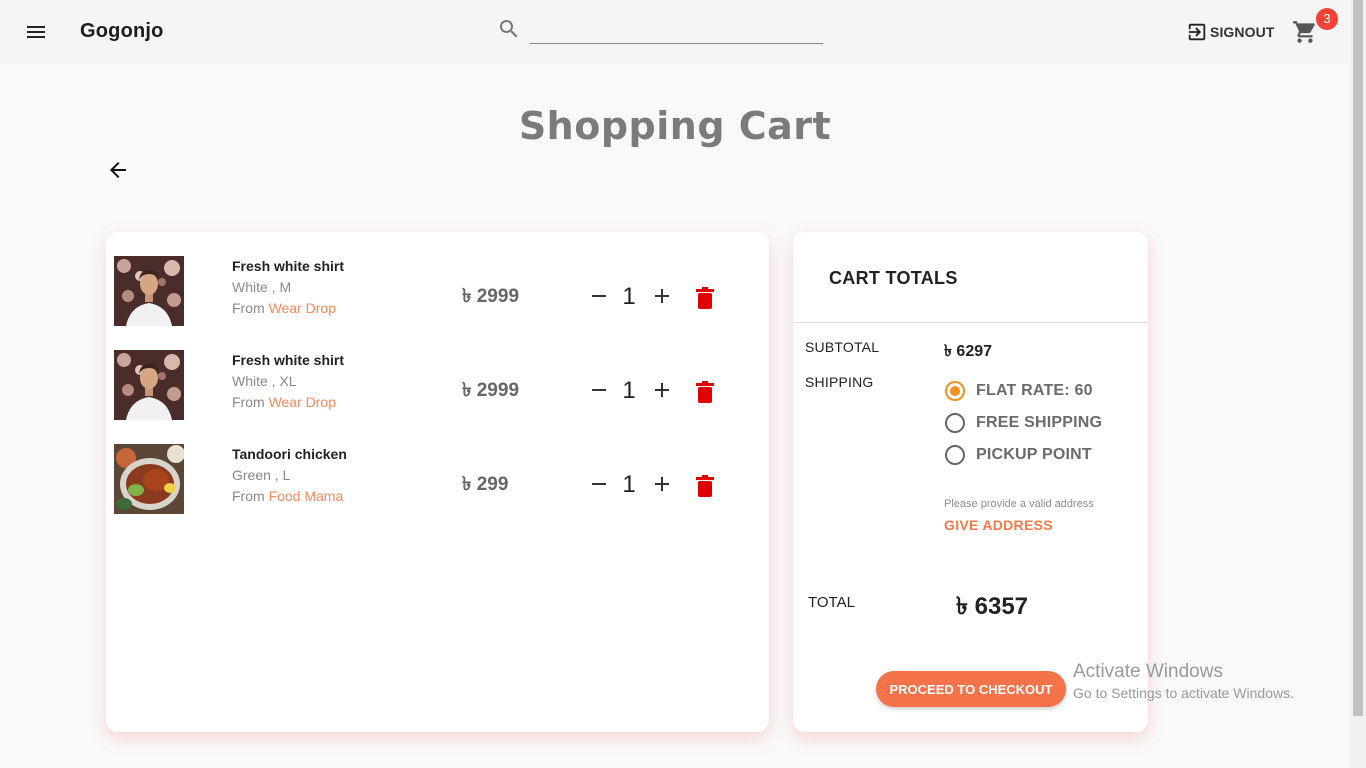  I want to click on item-variant: White , XL, so click(264, 381).